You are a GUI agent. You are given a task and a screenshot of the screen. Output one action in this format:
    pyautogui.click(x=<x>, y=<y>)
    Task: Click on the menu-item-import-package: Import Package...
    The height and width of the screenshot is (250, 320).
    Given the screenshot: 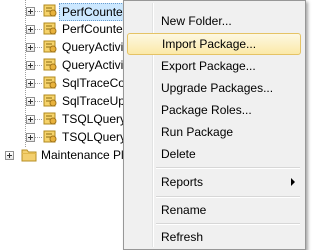 What is the action you would take?
    pyautogui.click(x=214, y=44)
    